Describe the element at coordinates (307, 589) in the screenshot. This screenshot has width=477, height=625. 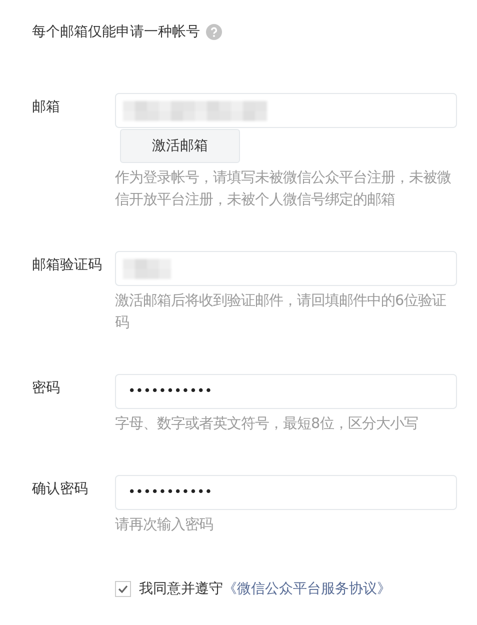
I see `agreement-link: 《微信公众平台服务协议》` at that location.